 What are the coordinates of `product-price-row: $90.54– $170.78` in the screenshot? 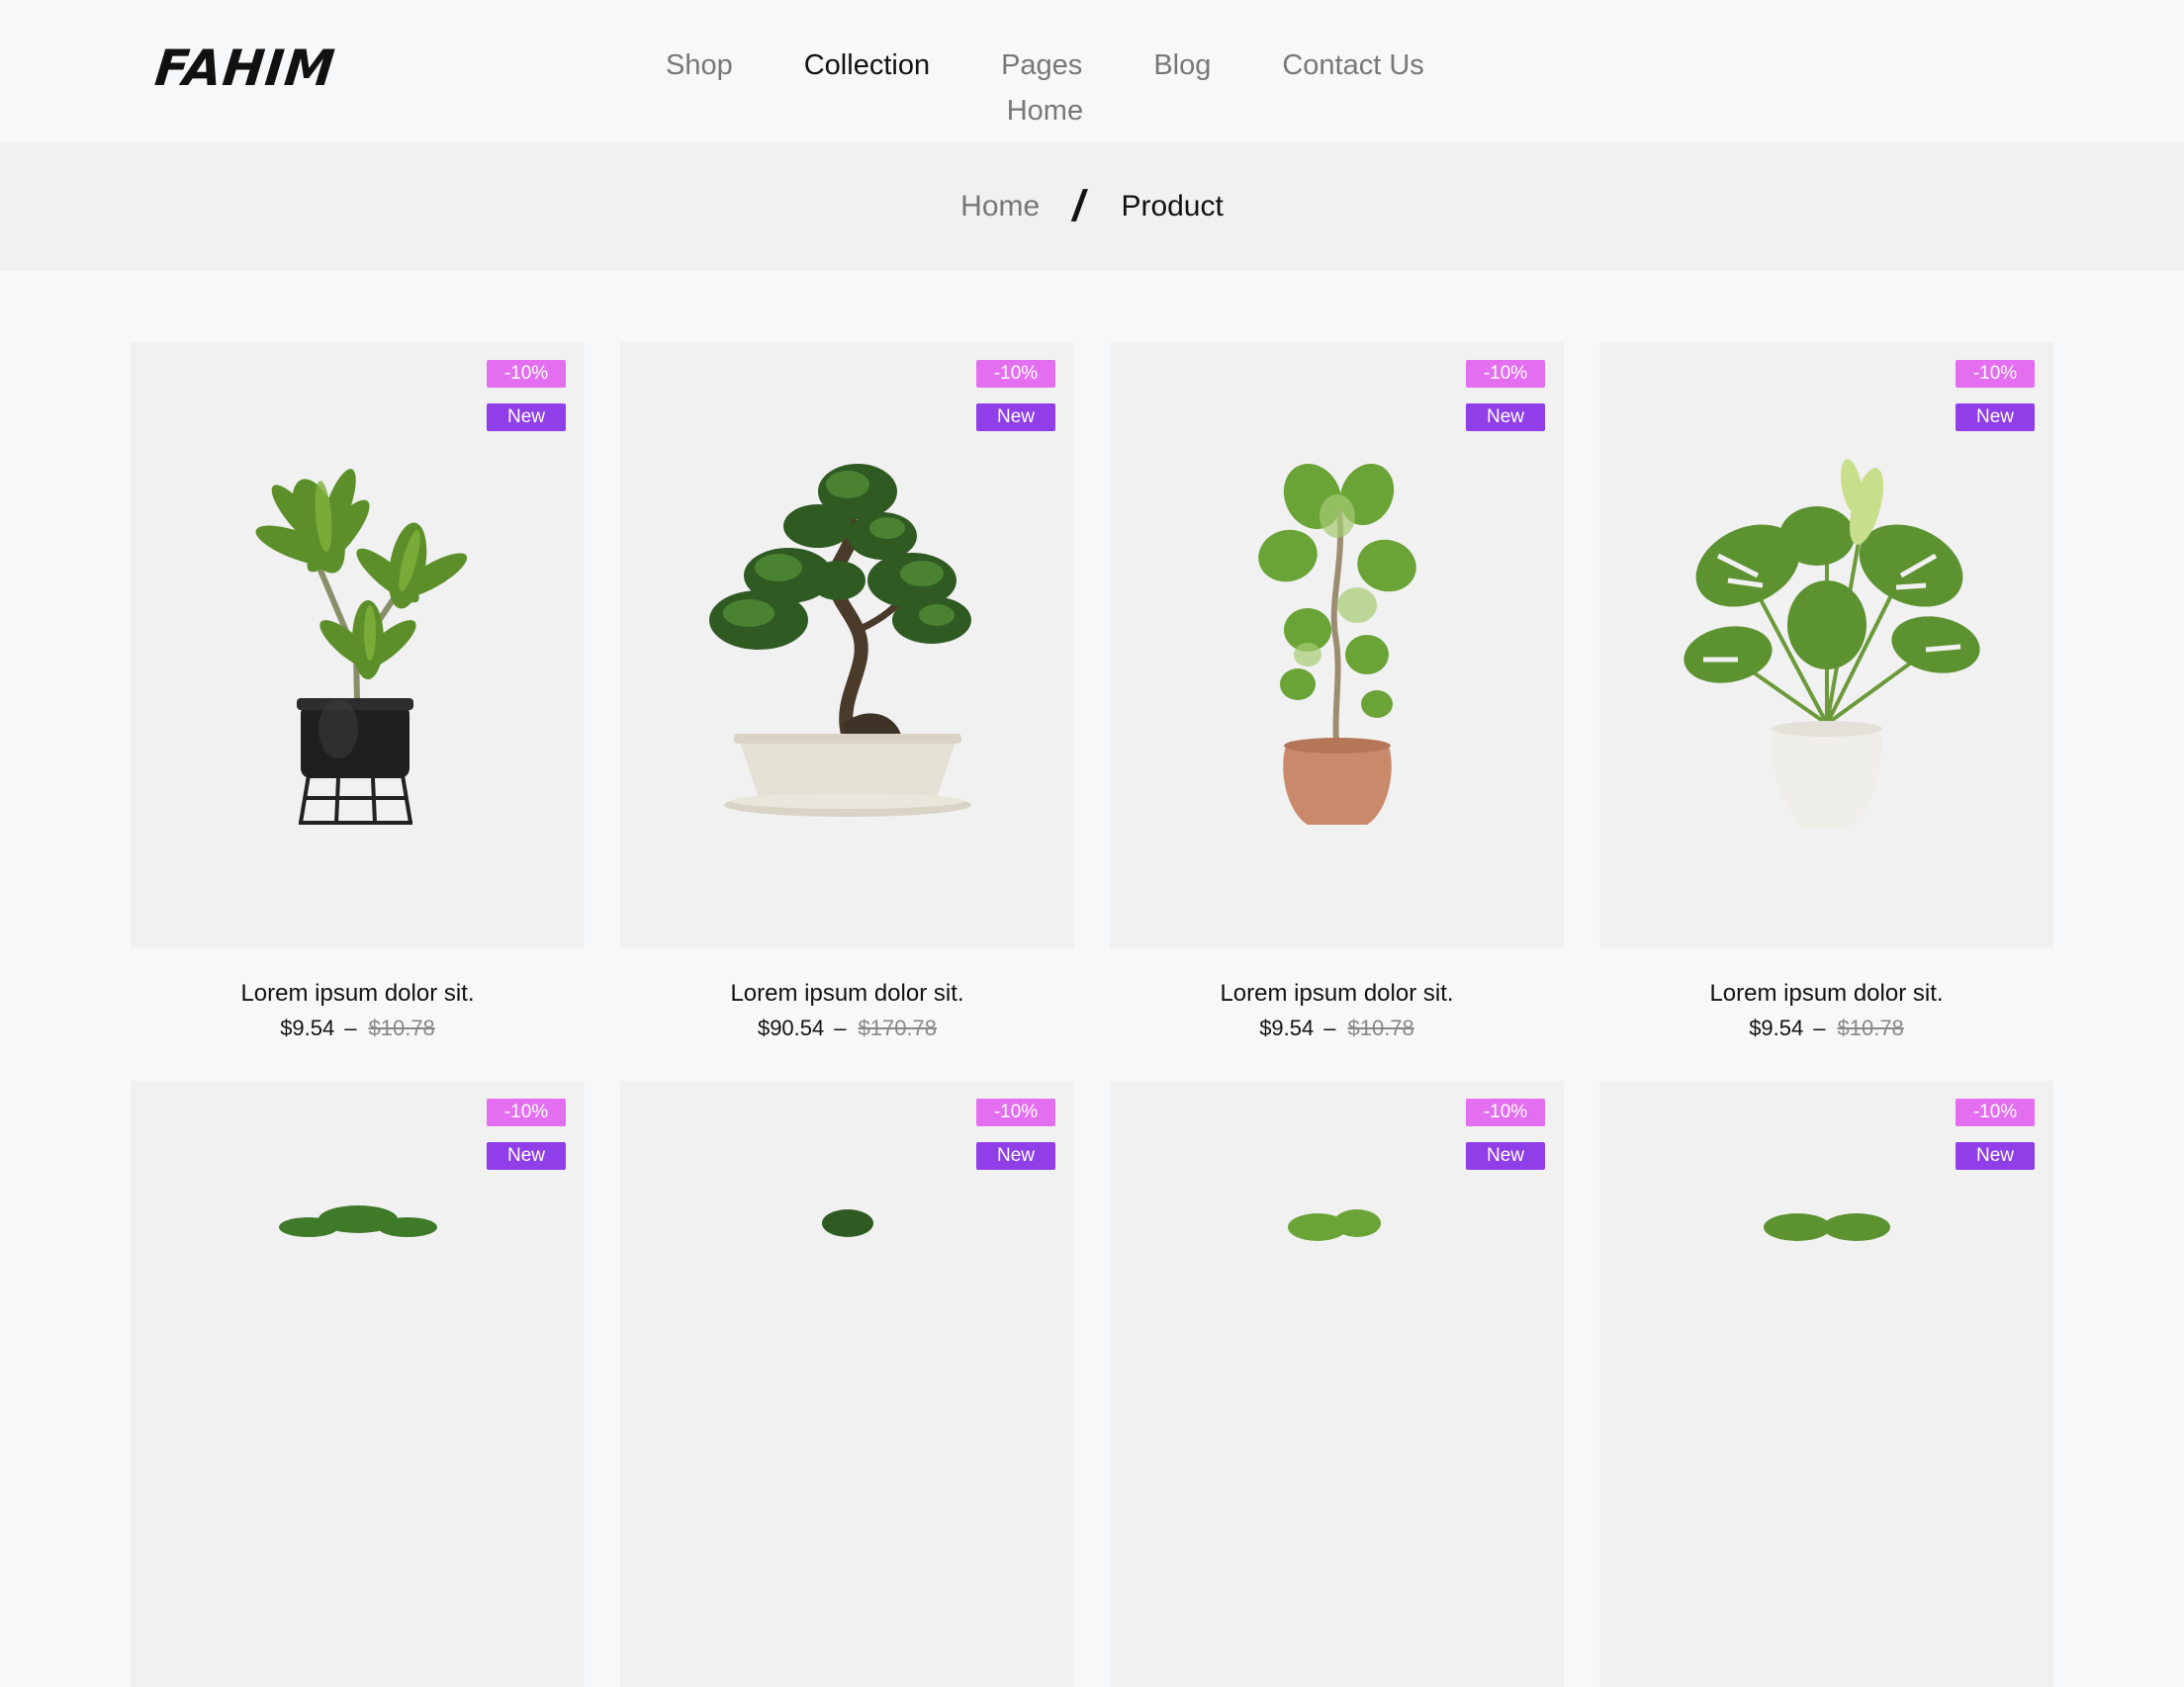 It's located at (847, 1028).